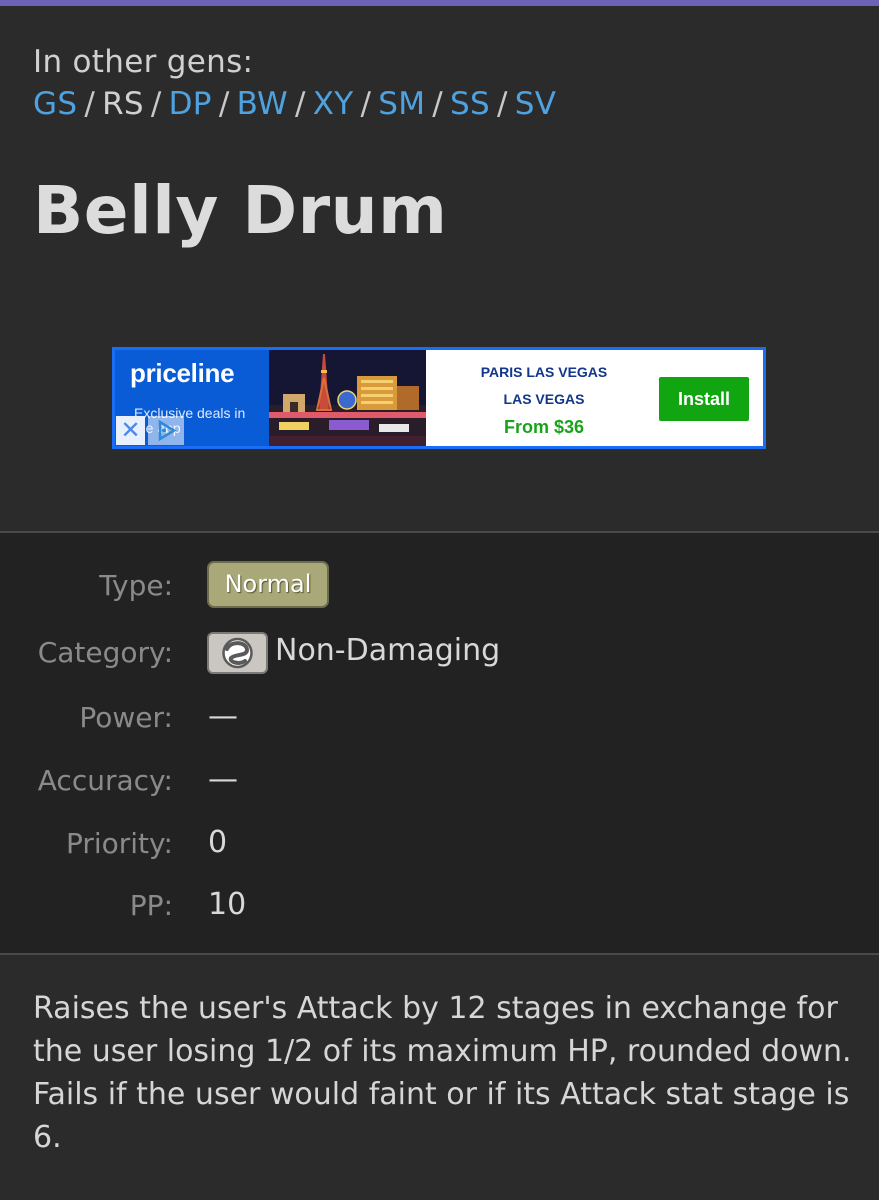  What do you see at coordinates (704, 399) in the screenshot?
I see `ad-install-button: Install` at bounding box center [704, 399].